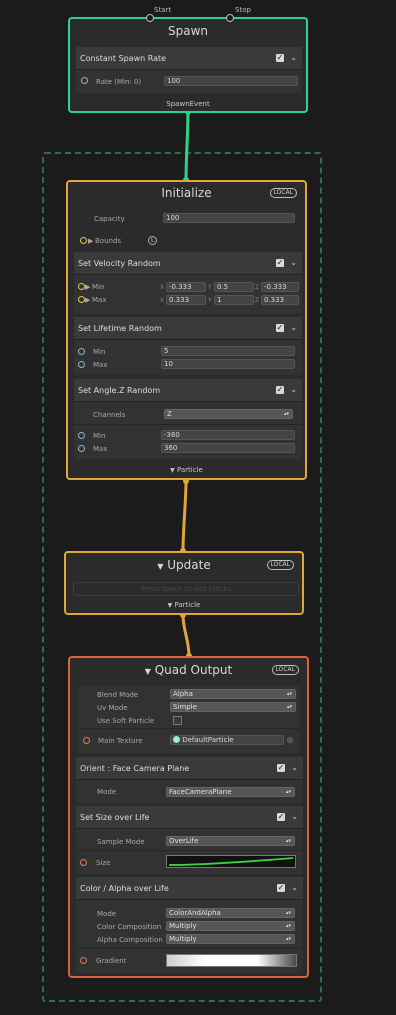 The height and width of the screenshot is (1015, 396). I want to click on mode-label: Mode, so click(107, 792).